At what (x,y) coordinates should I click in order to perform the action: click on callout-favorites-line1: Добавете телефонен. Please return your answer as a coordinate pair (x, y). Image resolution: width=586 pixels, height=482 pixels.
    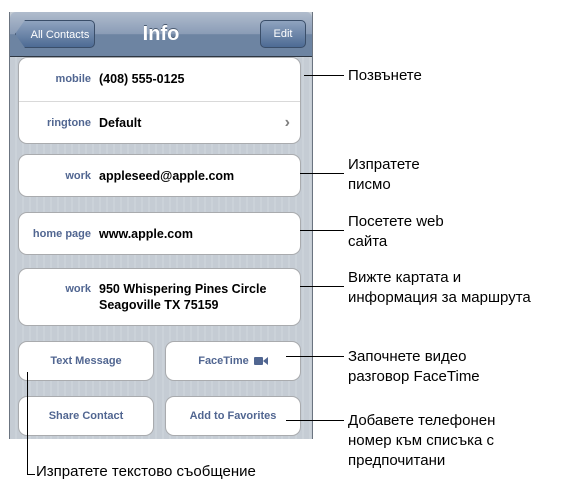
    Looking at the image, I should click on (422, 420).